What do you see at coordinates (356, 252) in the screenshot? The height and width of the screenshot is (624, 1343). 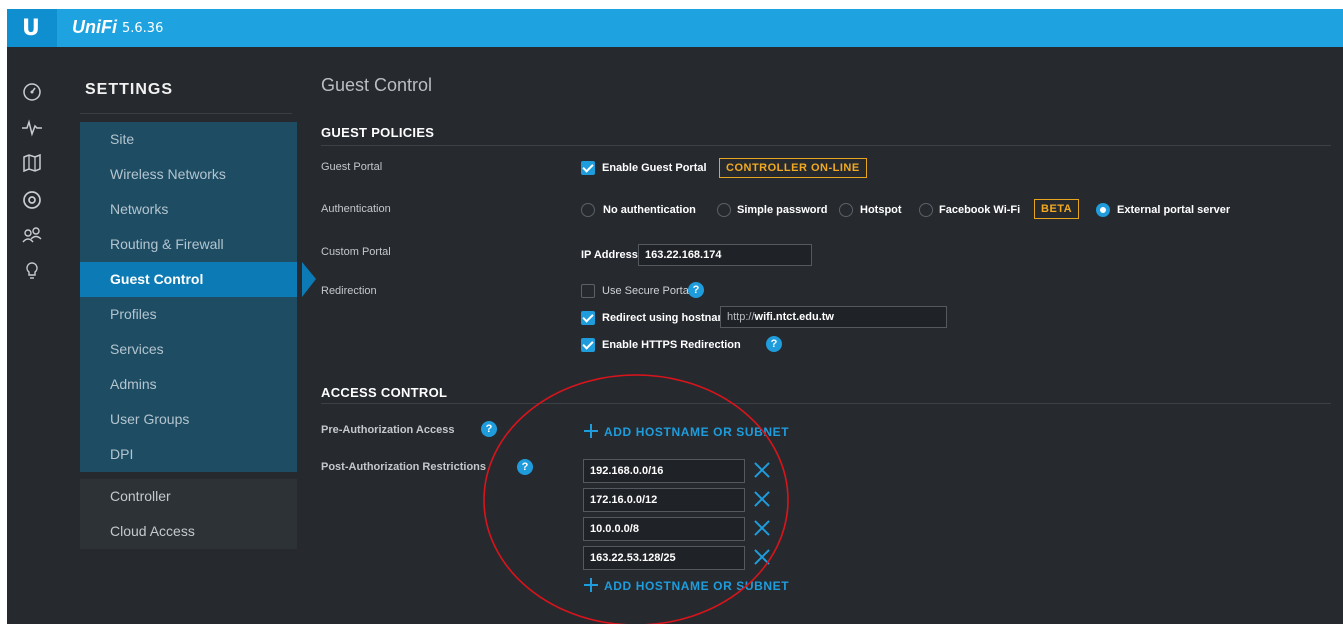 I see `custom-portal-label: Custom Portal` at bounding box center [356, 252].